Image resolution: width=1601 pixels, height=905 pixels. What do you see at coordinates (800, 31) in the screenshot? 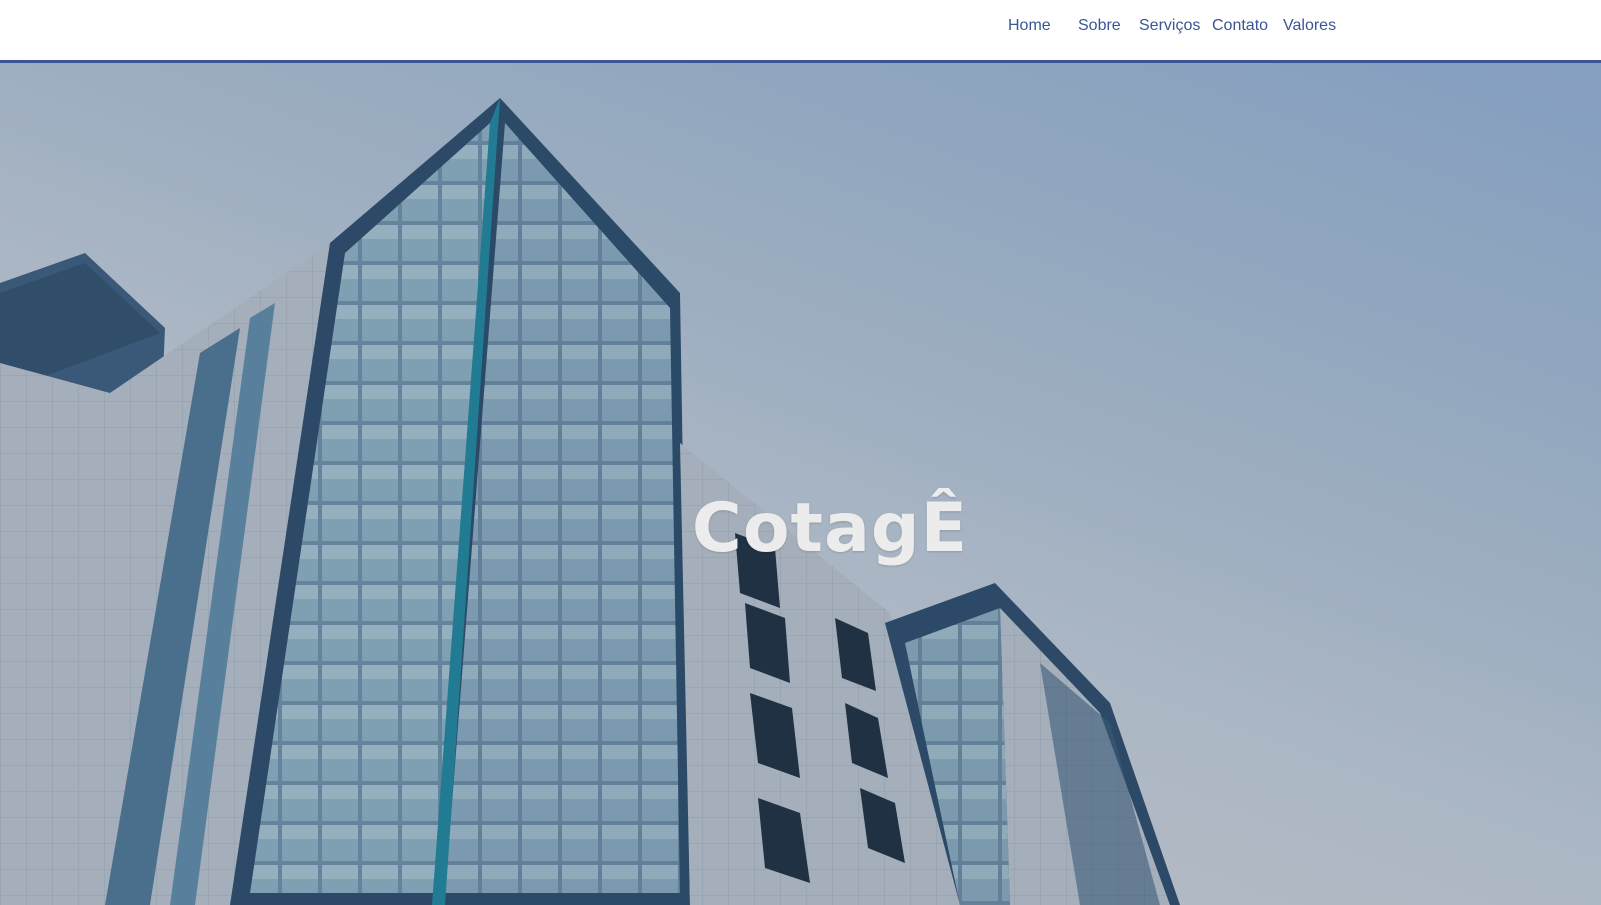
I see `top-navbar: Home Sobre Serviços Contato Valores` at bounding box center [800, 31].